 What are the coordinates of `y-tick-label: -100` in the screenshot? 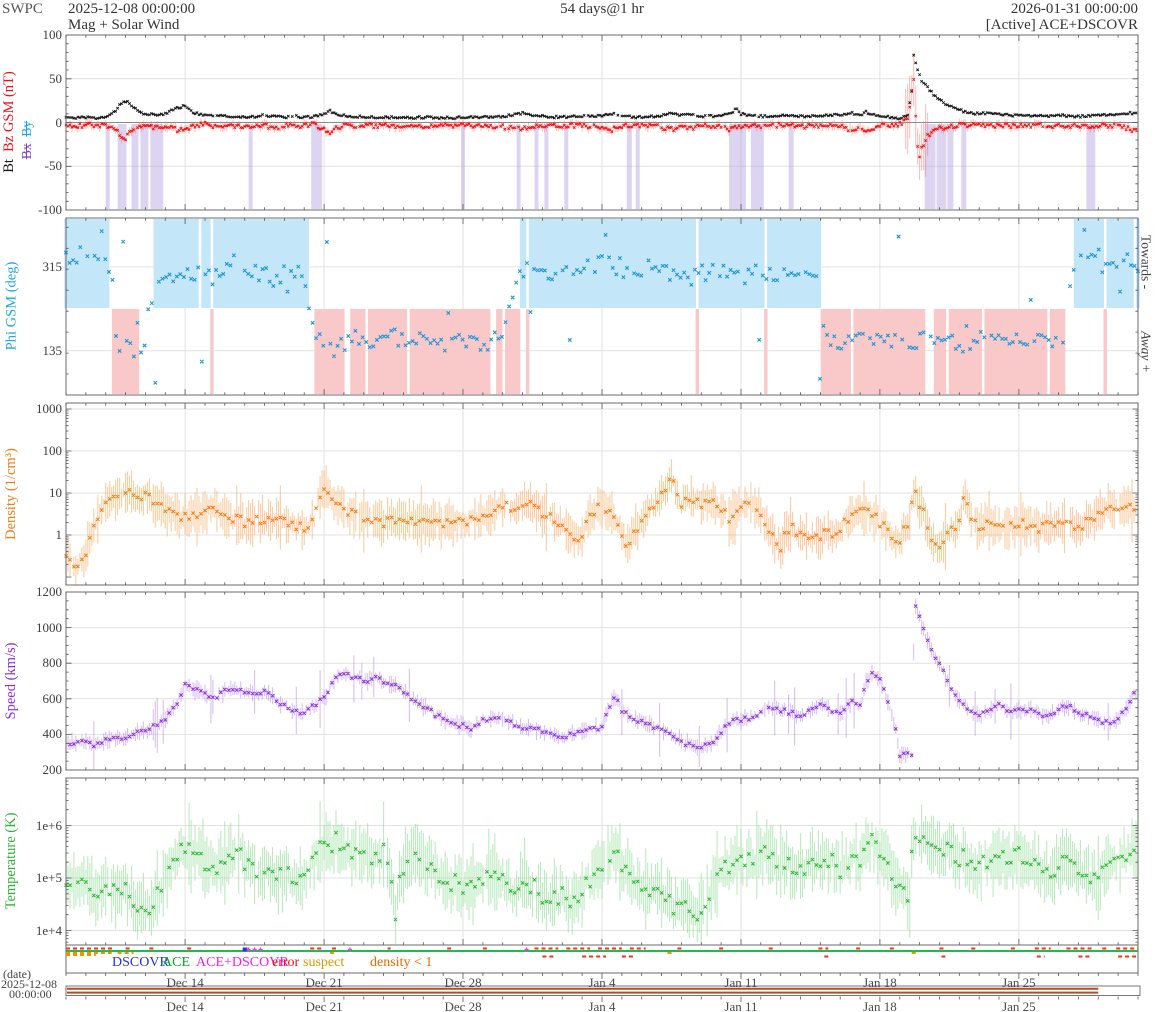 It's located at (50, 209).